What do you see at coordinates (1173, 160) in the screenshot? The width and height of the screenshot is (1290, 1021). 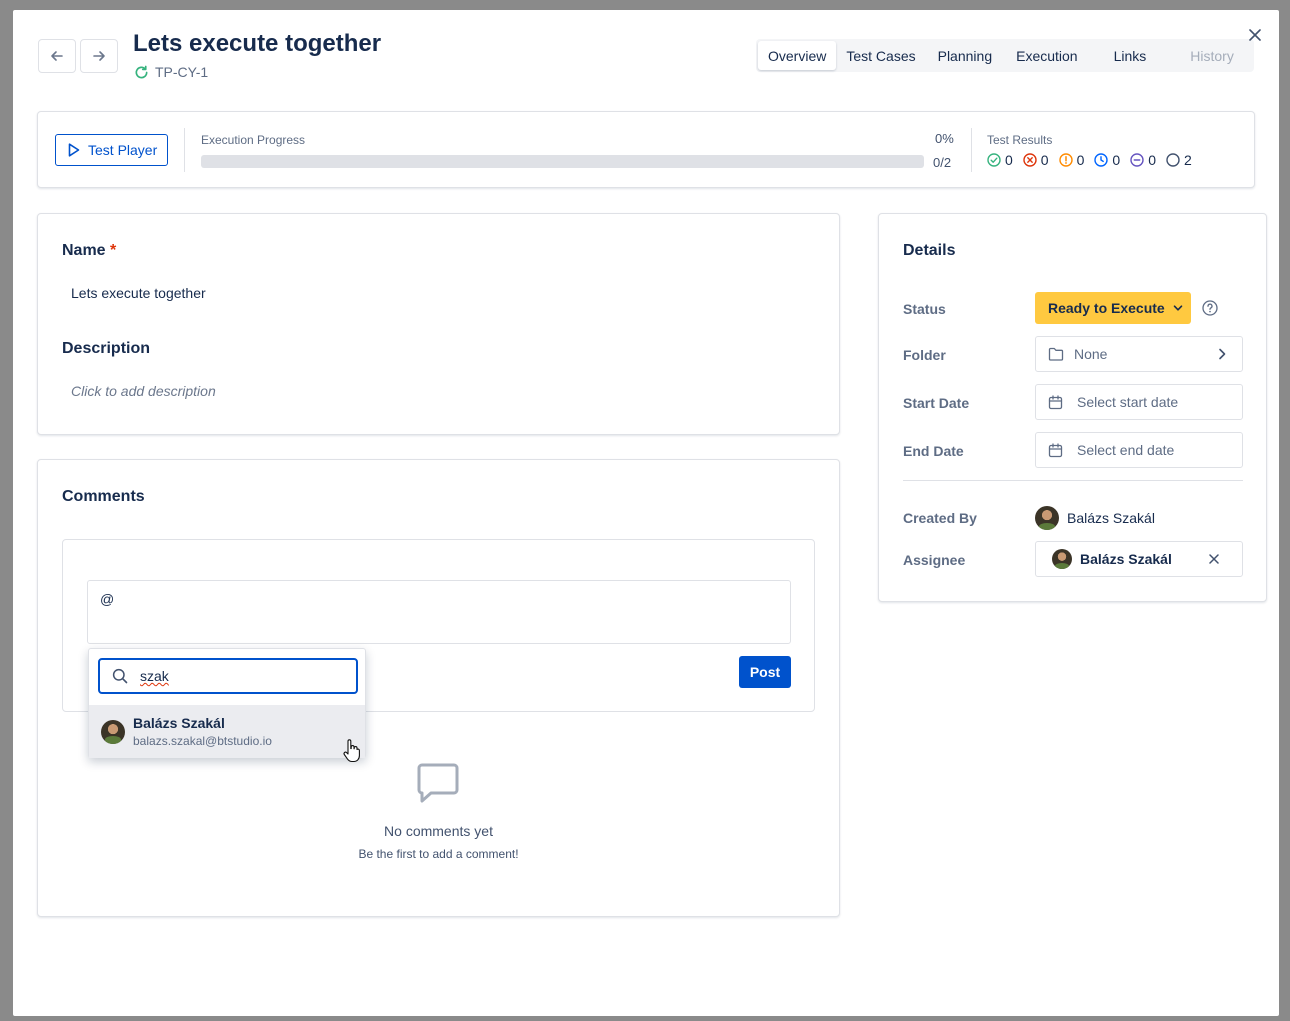 I see `empty-circle-icon` at bounding box center [1173, 160].